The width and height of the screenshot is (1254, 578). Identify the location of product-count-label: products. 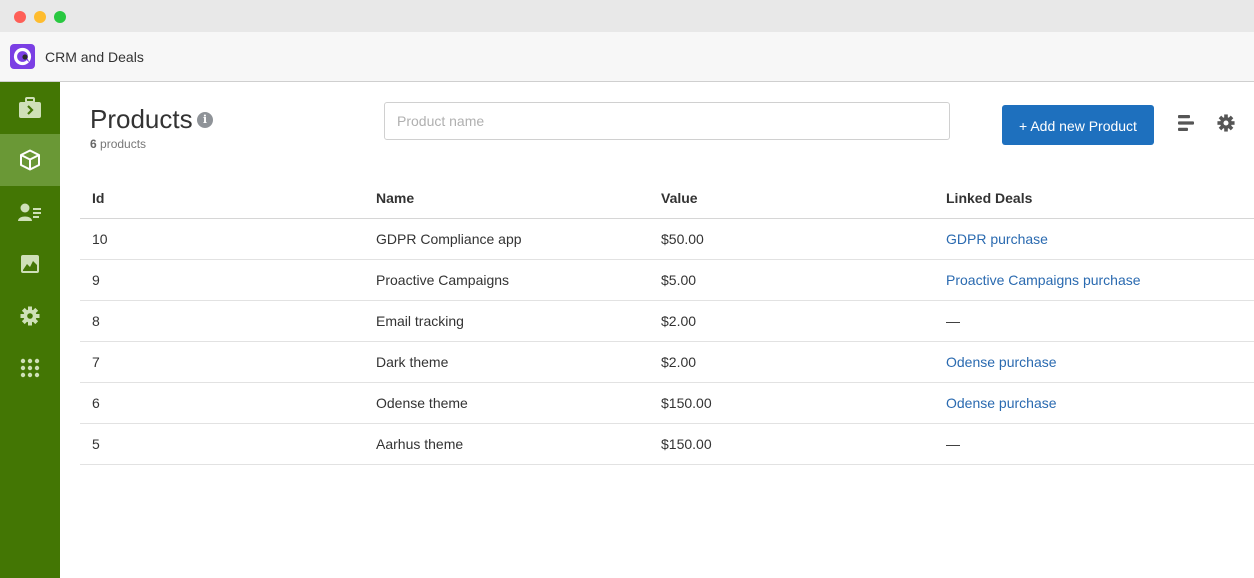
(123, 144).